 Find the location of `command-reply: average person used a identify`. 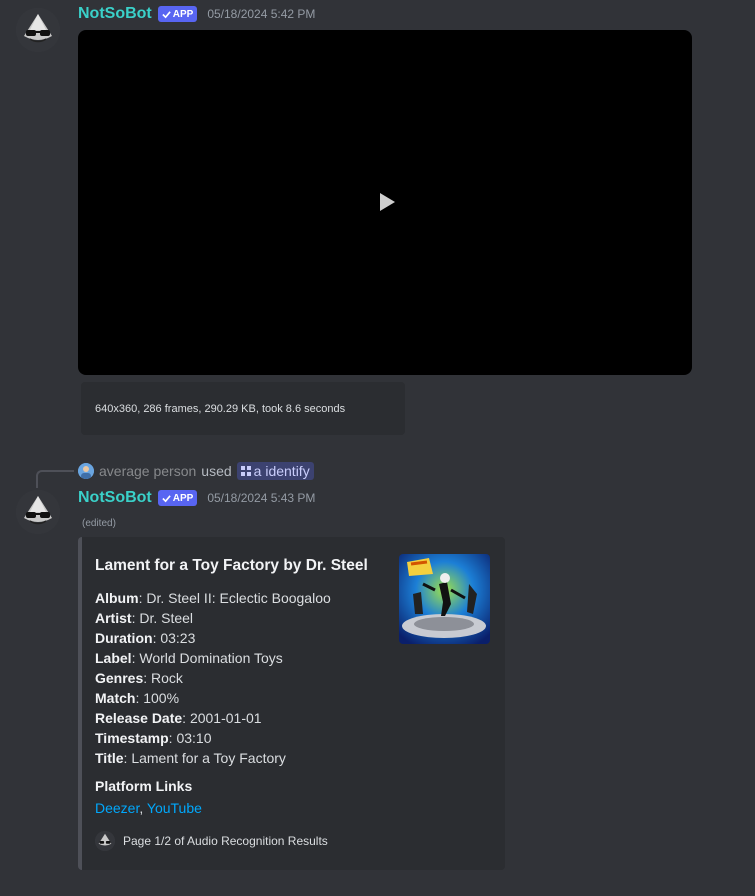

command-reply: average person used a identify is located at coordinates (196, 471).